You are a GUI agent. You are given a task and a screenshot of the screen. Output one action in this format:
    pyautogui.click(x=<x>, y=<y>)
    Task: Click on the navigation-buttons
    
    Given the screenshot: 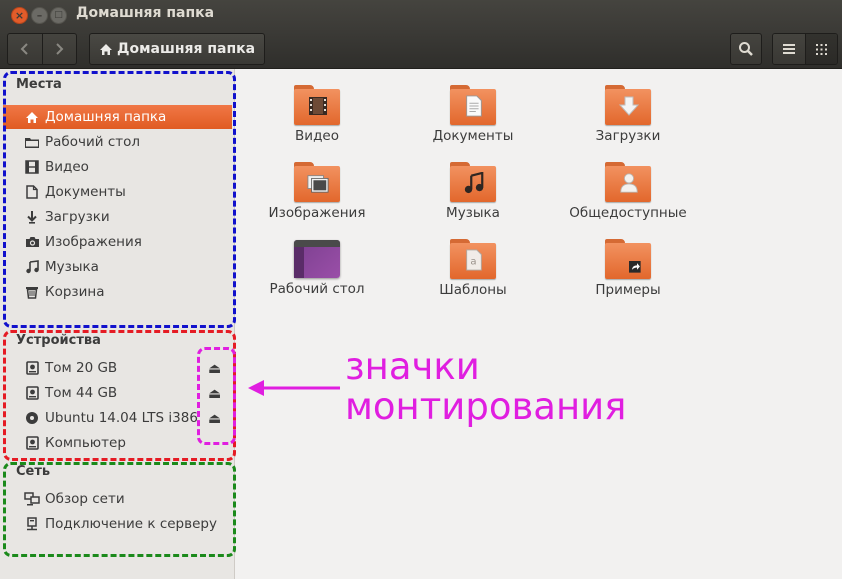 What is the action you would take?
    pyautogui.click(x=42, y=49)
    